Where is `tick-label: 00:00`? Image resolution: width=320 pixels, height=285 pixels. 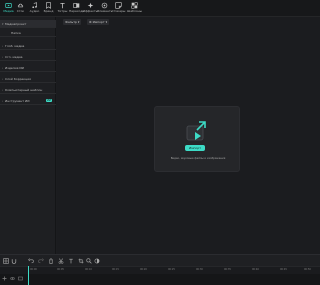 tick-label: 00:00 is located at coordinates (33, 269).